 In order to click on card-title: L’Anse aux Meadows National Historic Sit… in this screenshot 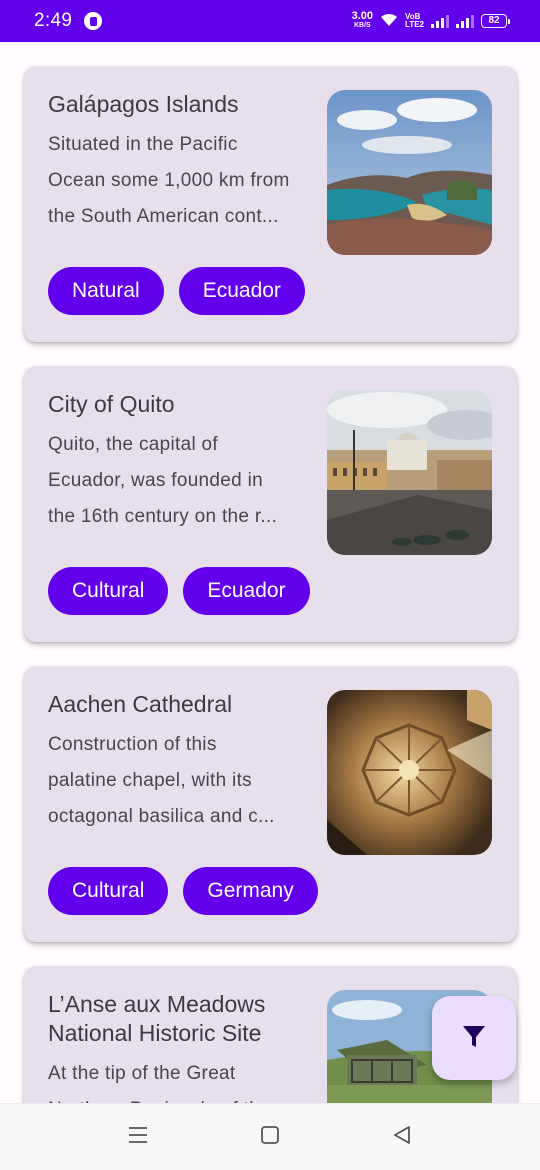, I will do `click(157, 1018)`.